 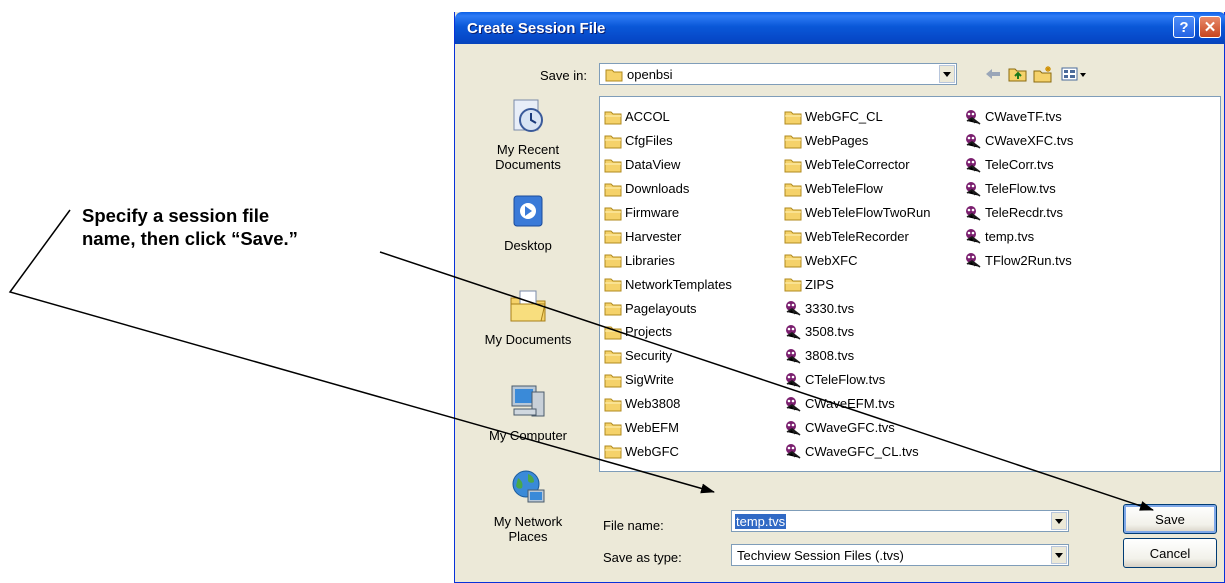 I want to click on save-in-label: Save in:, so click(x=563, y=75).